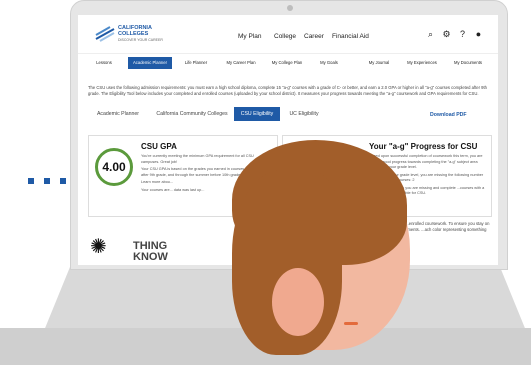 The width and height of the screenshot is (531, 365). Describe the element at coordinates (468, 63) in the screenshot. I see `tab-my-documents: My Documents` at that location.